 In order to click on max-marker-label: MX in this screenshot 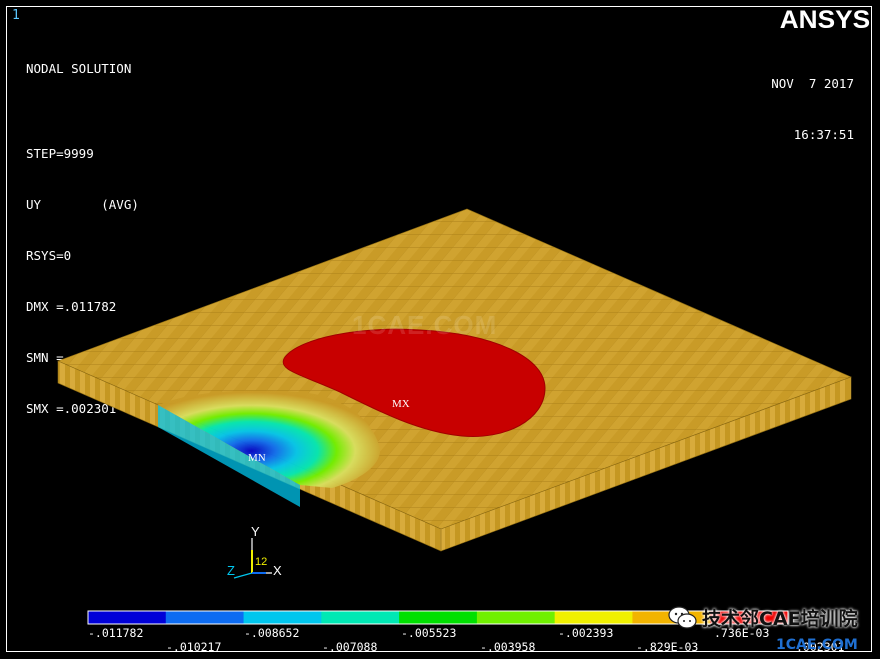, I will do `click(401, 404)`.